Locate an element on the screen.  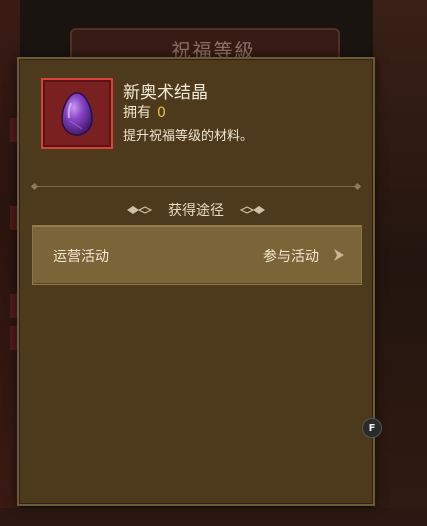
item-name: 新奥术结晶 is located at coordinates (165, 93).